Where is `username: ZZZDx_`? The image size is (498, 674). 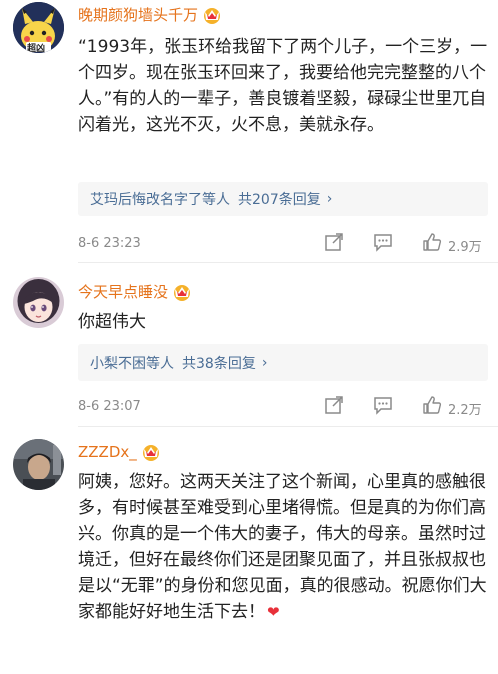
username: ZZZDx_ is located at coordinates (119, 452).